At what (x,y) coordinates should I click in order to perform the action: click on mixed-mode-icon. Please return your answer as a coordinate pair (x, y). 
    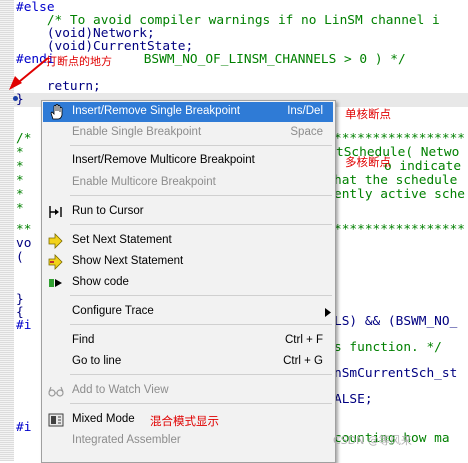
    Looking at the image, I should click on (56, 420).